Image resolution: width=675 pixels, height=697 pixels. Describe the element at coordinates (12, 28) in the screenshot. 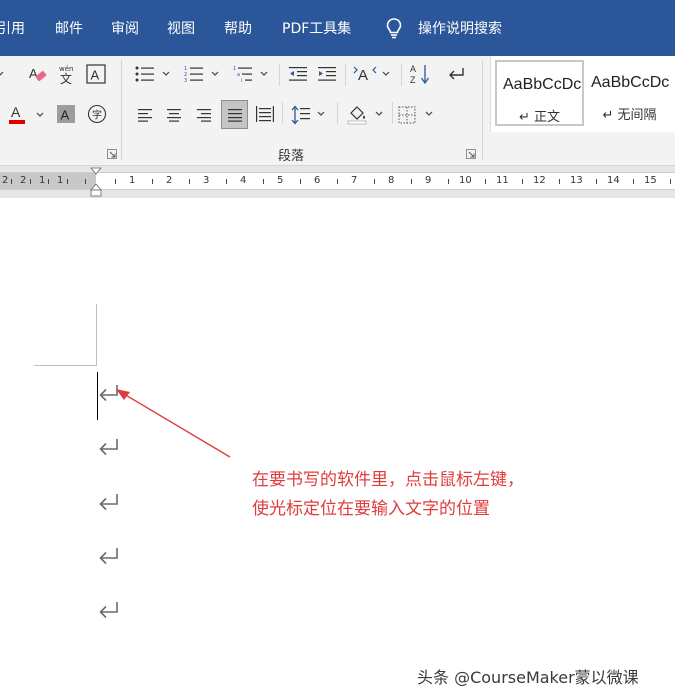

I see `tab-references: 引用` at that location.